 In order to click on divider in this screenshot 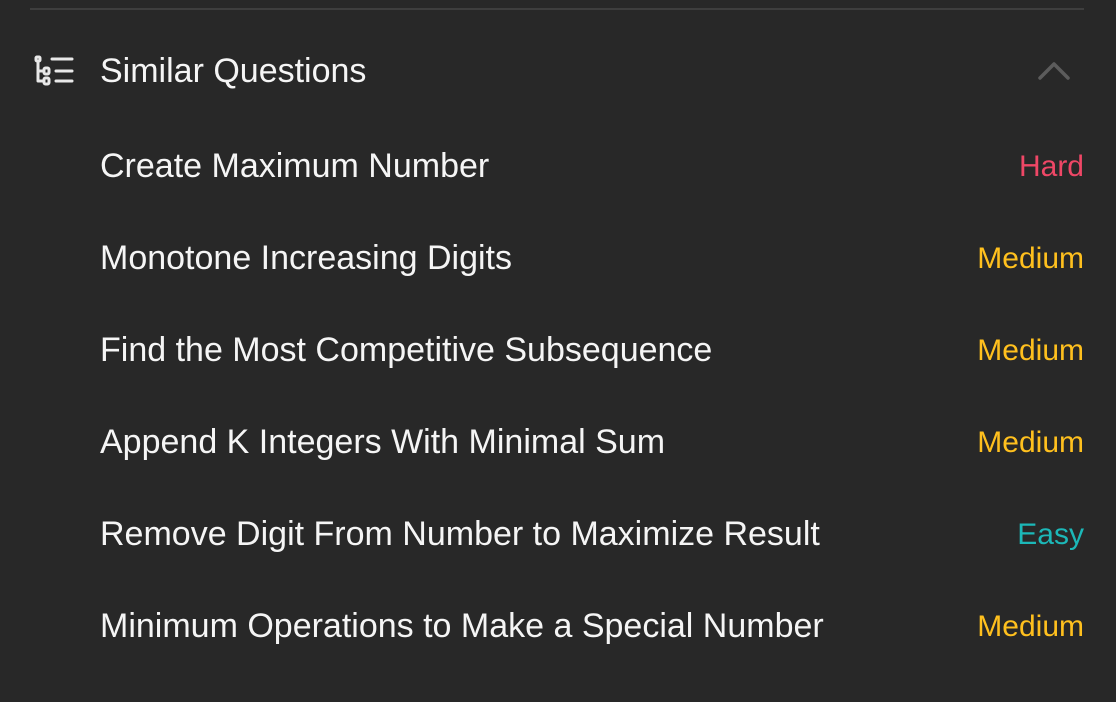, I will do `click(557, 9)`.